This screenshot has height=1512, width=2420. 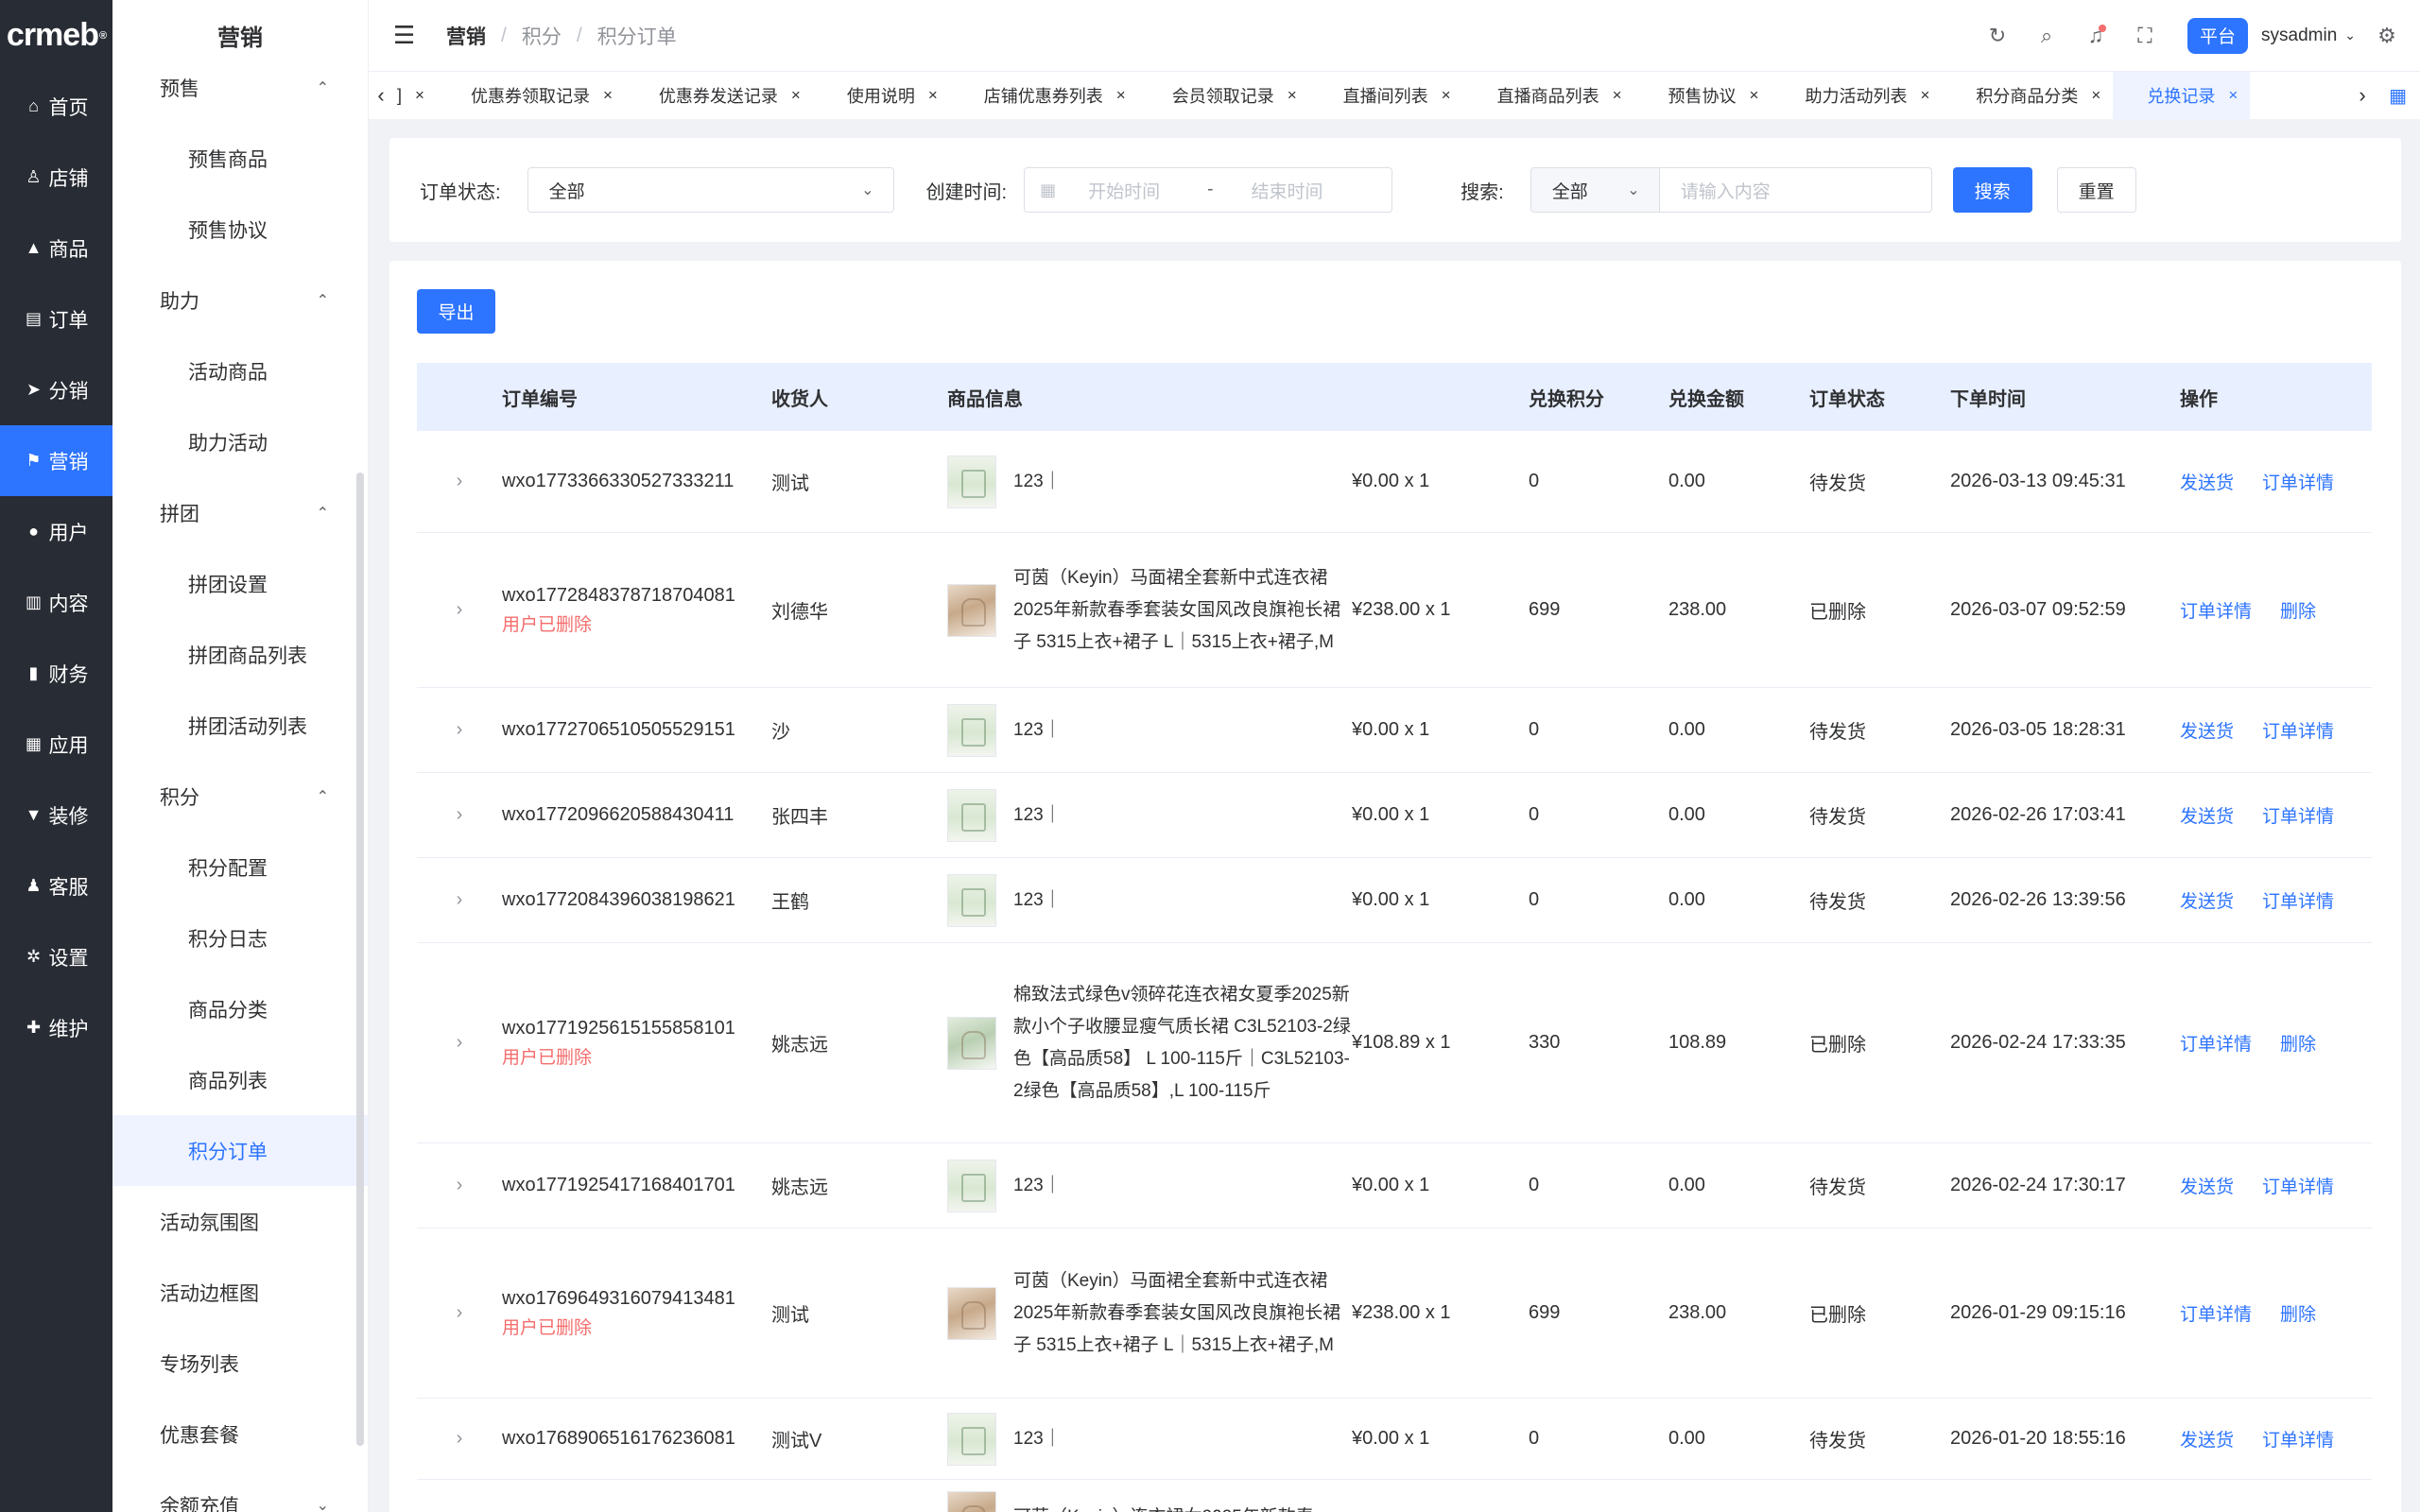 I want to click on rail-item-3: ▤ 订单, so click(x=56, y=319).